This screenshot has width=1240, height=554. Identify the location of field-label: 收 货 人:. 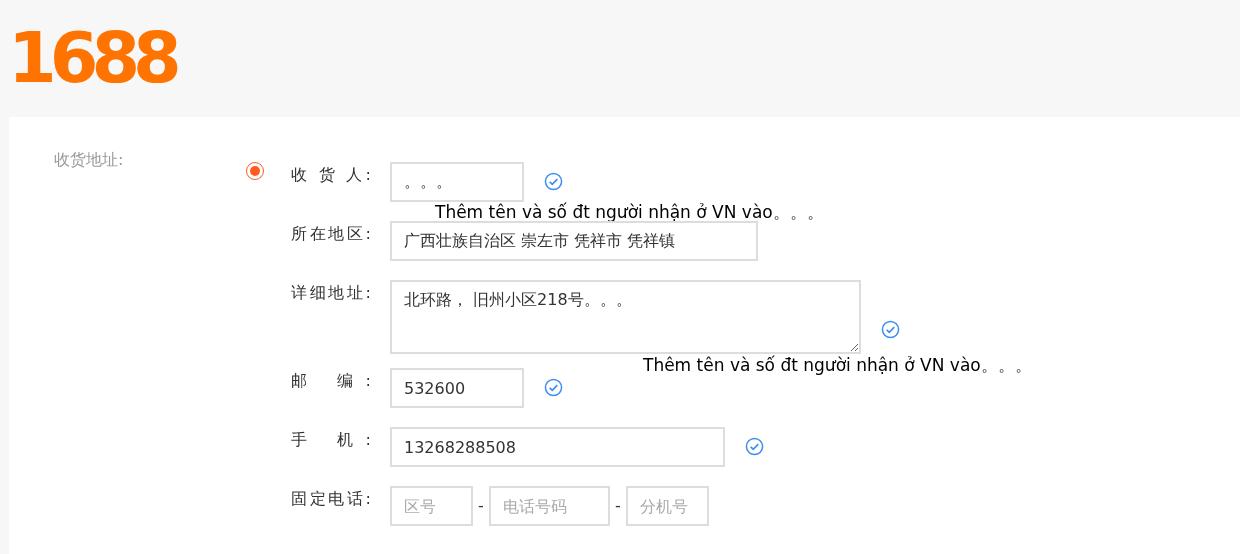
(331, 175).